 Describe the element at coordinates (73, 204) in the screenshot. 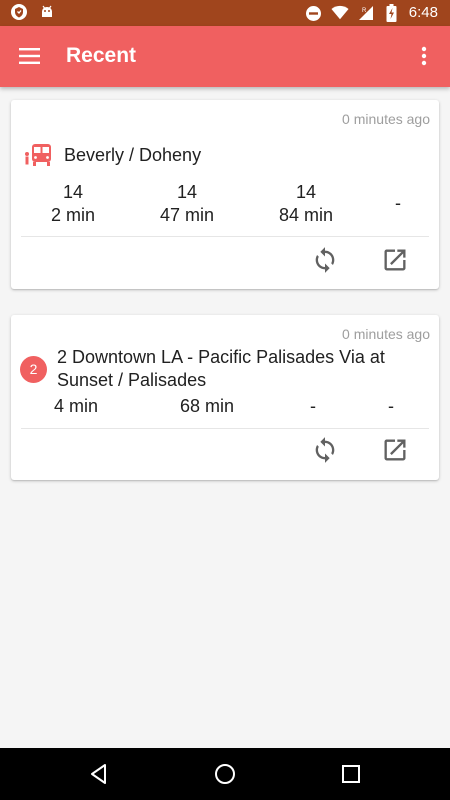

I see `arrival-column: 14 2 min` at that location.